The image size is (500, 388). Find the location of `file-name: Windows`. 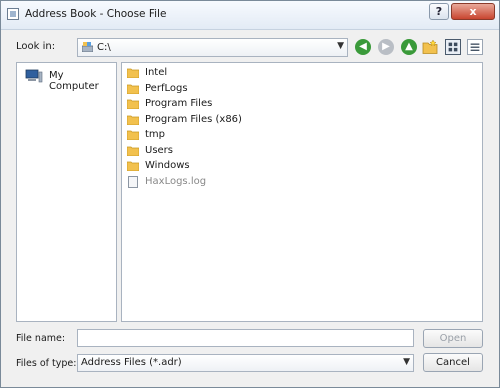

file-name: Windows is located at coordinates (167, 165).